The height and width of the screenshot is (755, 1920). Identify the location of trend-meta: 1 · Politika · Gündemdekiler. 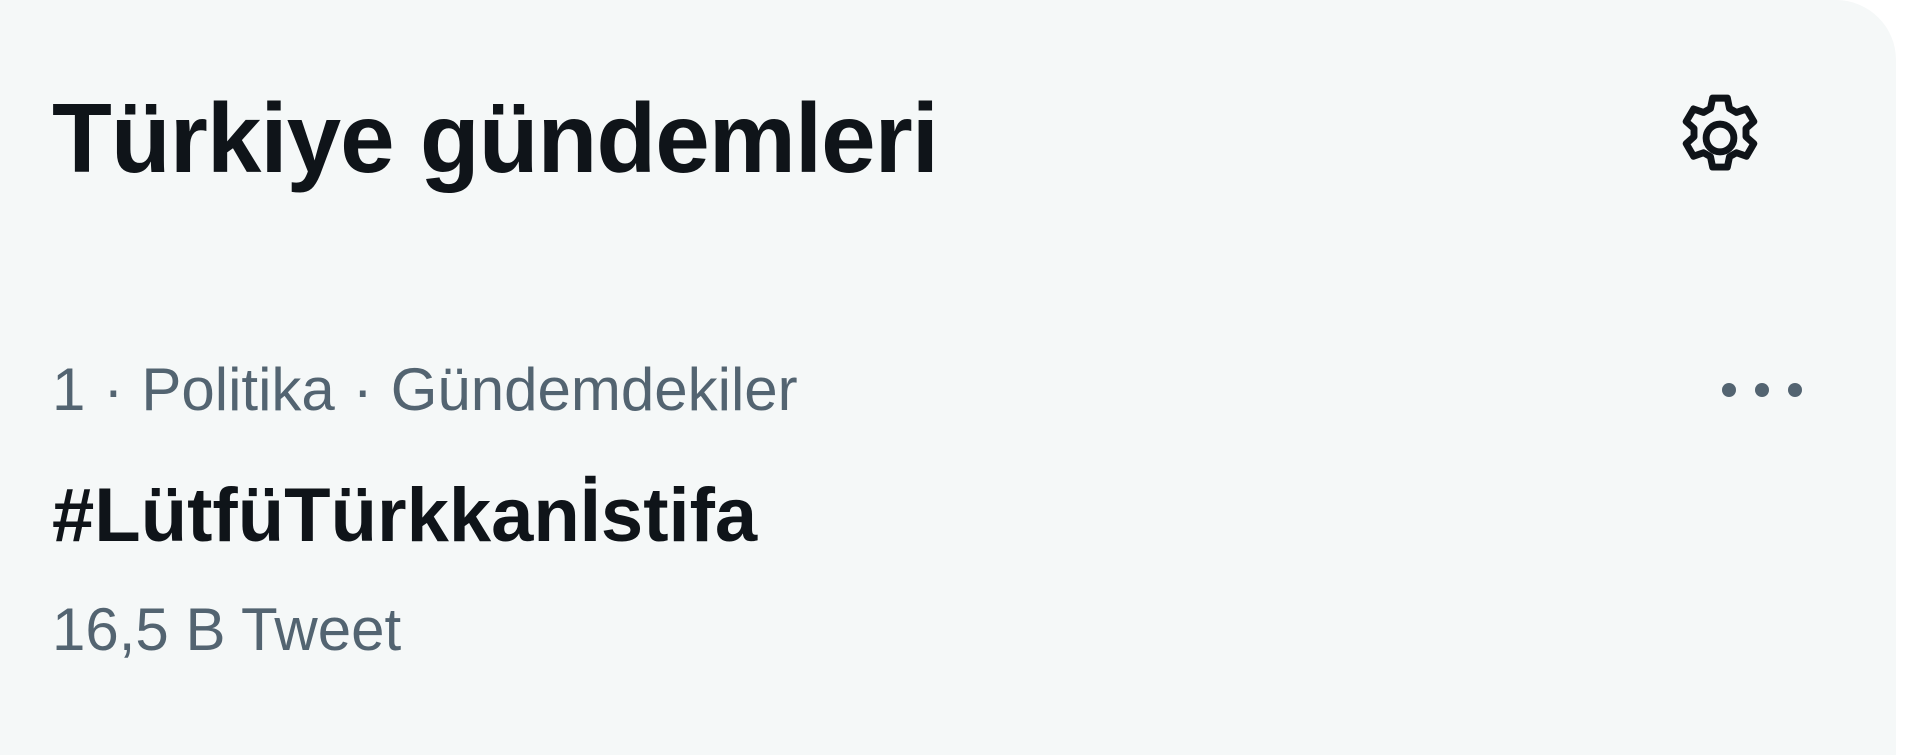
(425, 390).